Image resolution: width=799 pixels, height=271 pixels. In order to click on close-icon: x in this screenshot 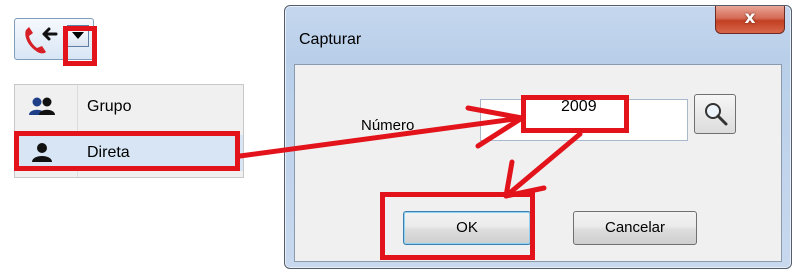, I will do `click(750, 18)`.